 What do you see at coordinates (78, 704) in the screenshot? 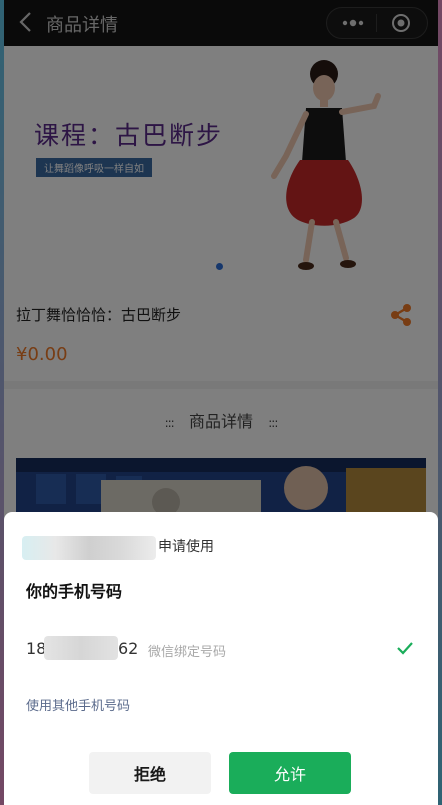
I see `use-other-phone-link: 使用其他手机号码` at bounding box center [78, 704].